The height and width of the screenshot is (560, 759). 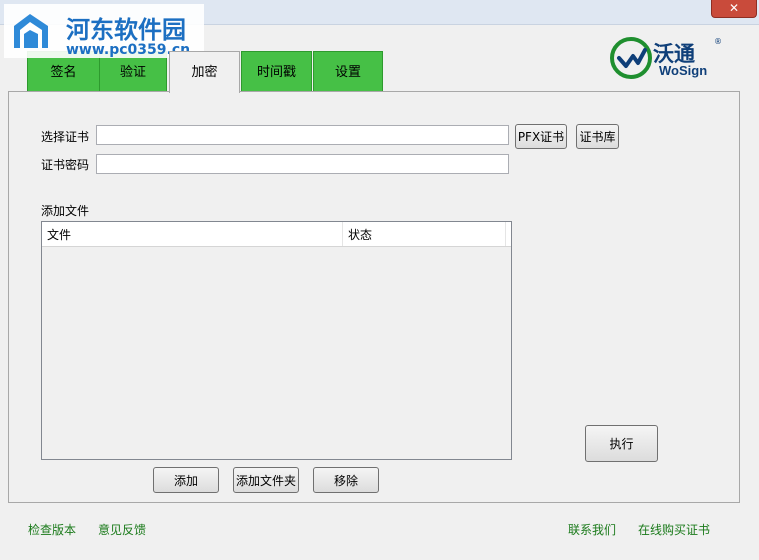 What do you see at coordinates (346, 480) in the screenshot?
I see `remove-button: 移除` at bounding box center [346, 480].